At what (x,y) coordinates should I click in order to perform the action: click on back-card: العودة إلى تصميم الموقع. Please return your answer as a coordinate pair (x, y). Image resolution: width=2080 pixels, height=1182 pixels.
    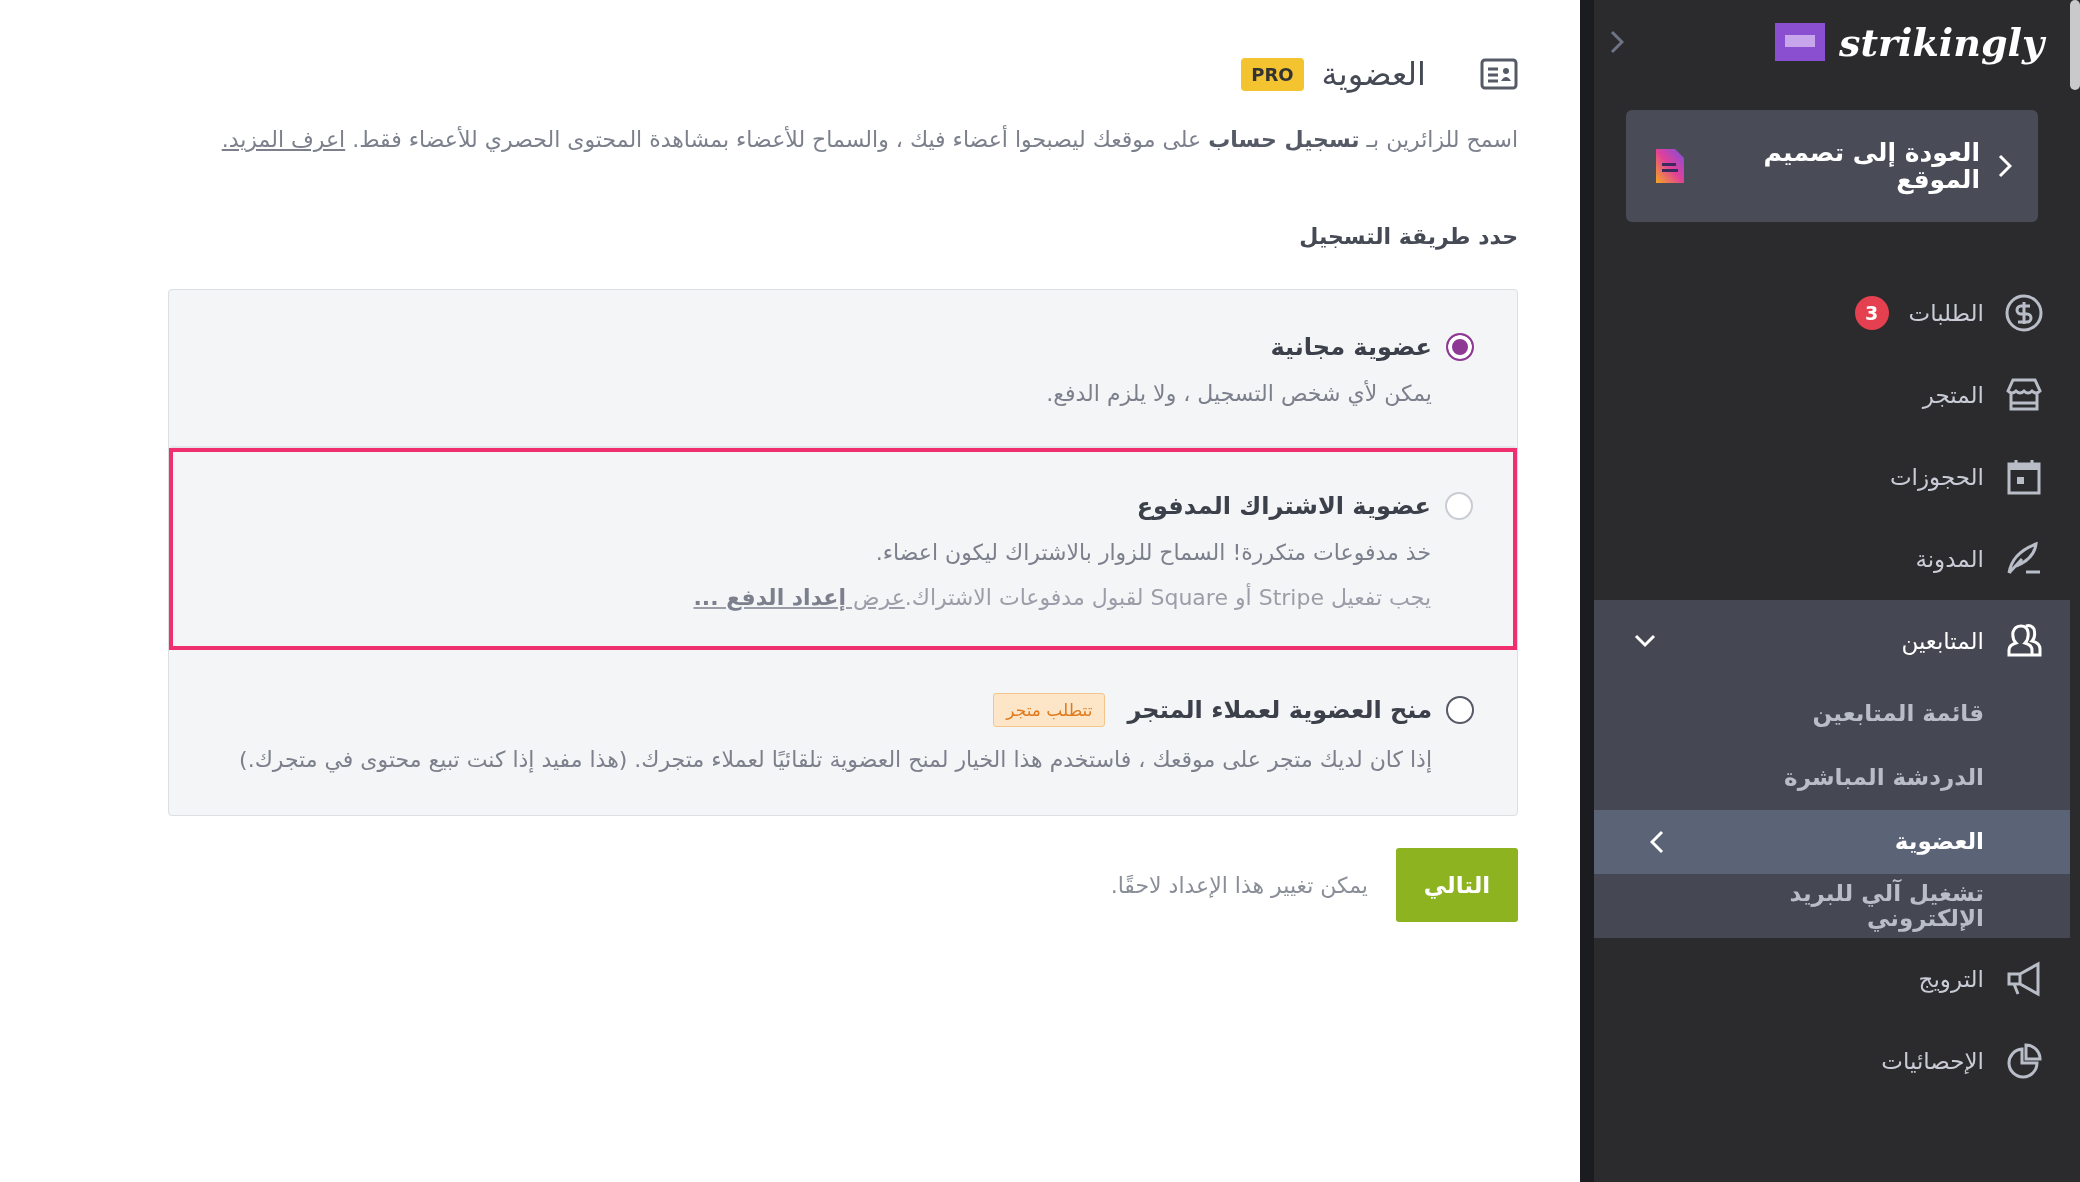
    Looking at the image, I should click on (1832, 166).